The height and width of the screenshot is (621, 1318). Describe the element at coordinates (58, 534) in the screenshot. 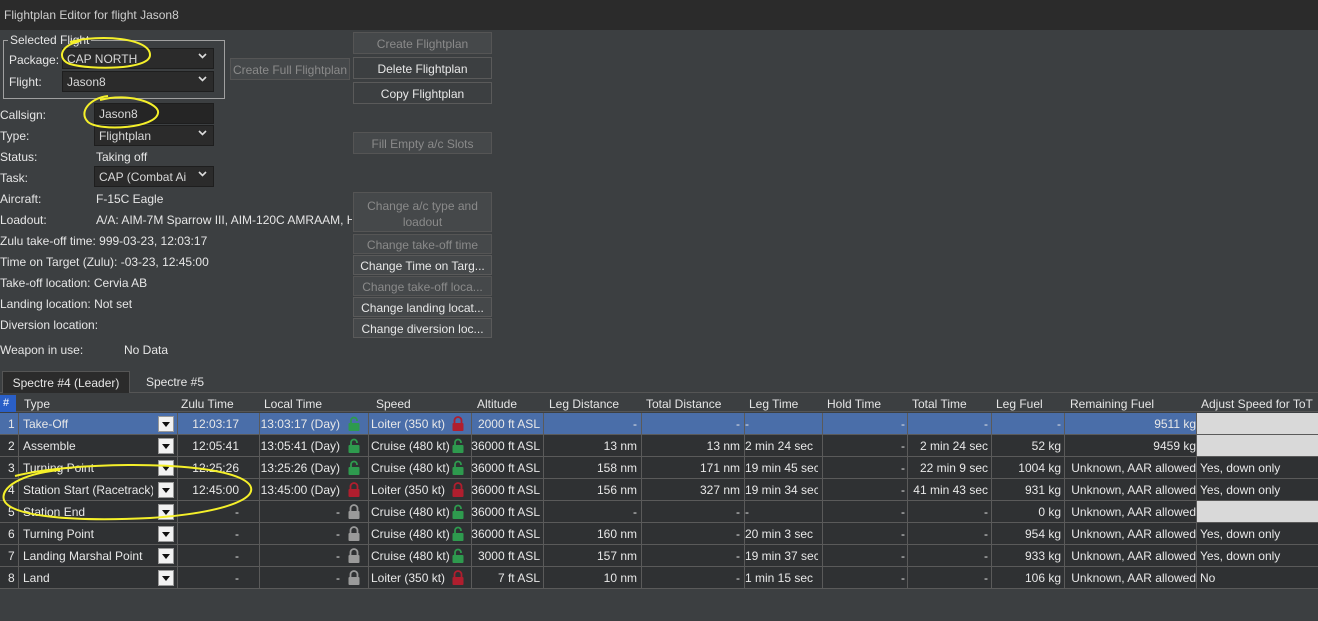

I see `cell-type: Turning Point` at that location.